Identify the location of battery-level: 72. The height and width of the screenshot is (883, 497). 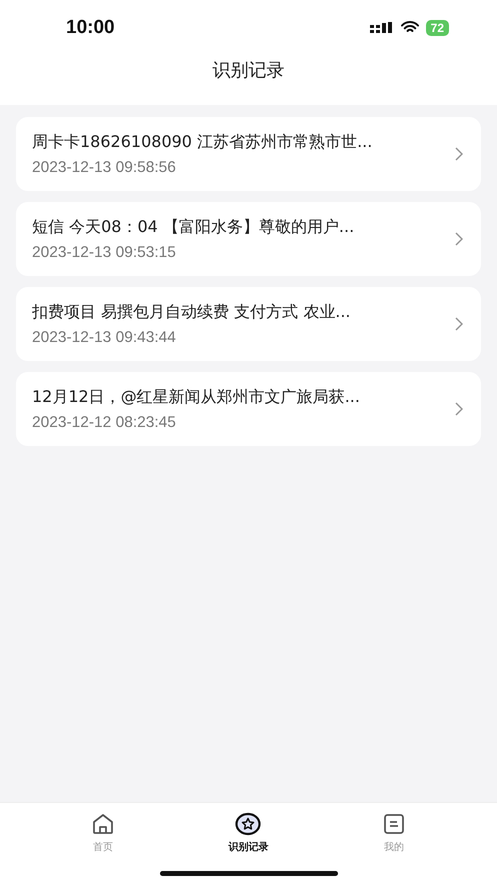
(437, 28).